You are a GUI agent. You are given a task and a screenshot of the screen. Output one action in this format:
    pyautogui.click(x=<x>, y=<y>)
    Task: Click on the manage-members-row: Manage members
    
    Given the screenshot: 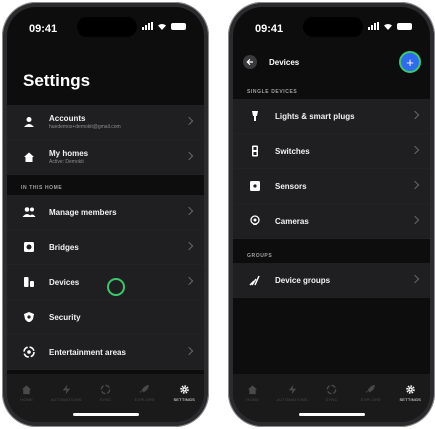 What is the action you would take?
    pyautogui.click(x=105, y=212)
    